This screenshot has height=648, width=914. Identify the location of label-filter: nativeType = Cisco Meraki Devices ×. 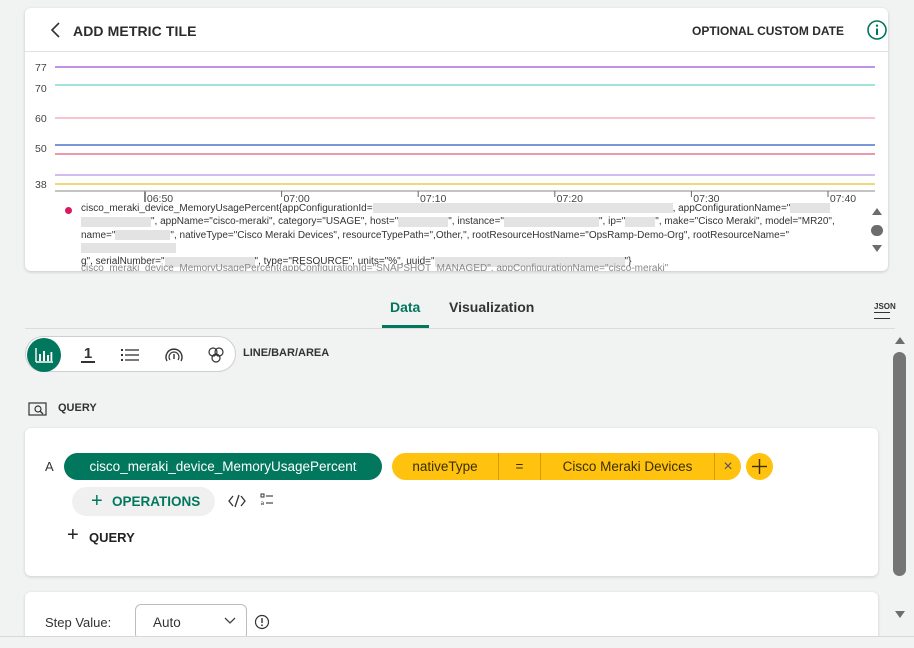
(566, 466).